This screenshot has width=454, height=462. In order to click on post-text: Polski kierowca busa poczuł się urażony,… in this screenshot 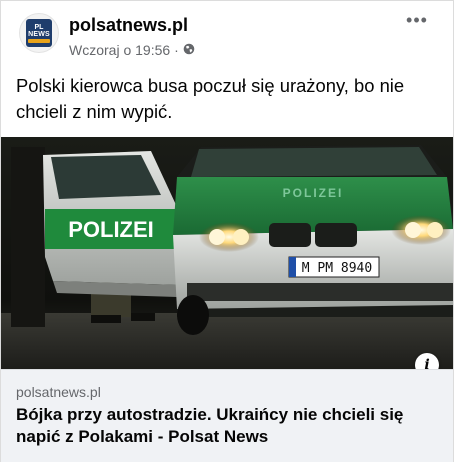, I will do `click(210, 98)`.